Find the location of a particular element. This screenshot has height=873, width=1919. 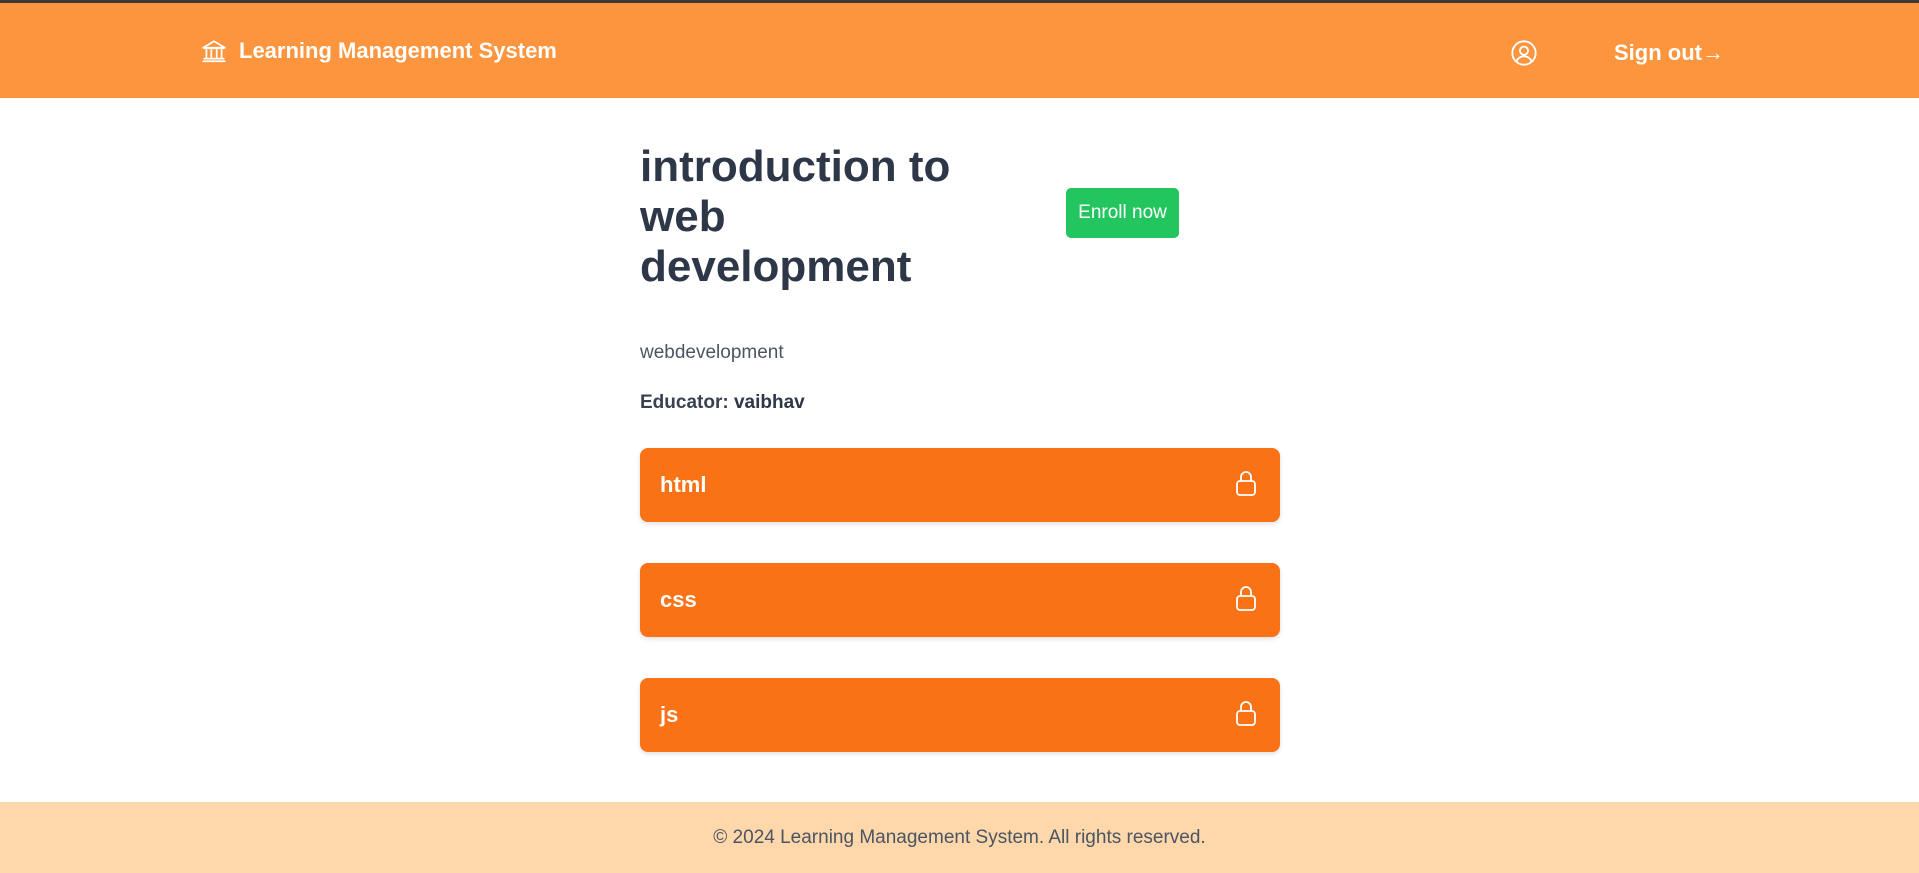

educator-line: Educator: vaibhav is located at coordinates (722, 403).